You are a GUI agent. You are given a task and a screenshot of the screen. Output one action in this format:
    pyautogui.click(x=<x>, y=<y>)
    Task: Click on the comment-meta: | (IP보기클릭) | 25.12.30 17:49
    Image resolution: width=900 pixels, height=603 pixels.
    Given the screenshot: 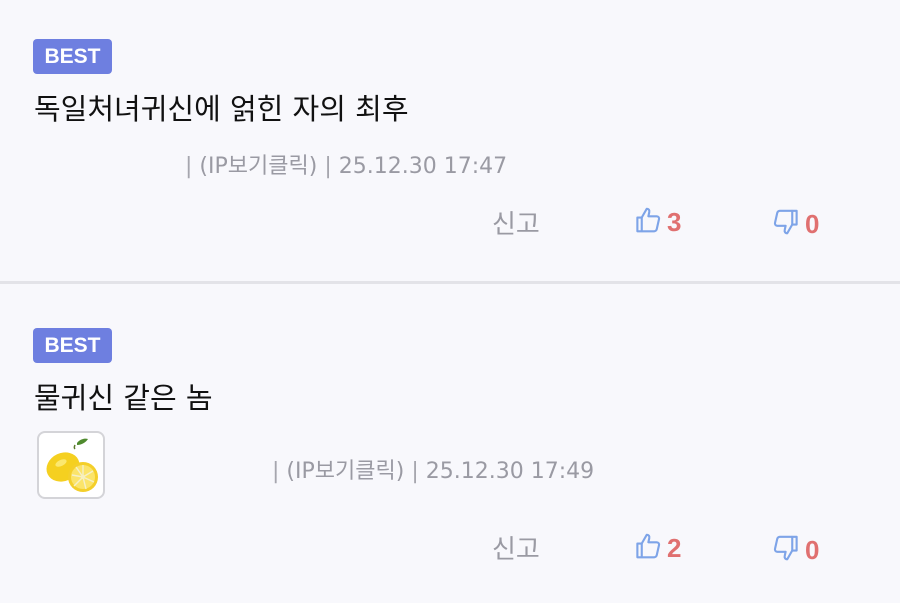 What is the action you would take?
    pyautogui.click(x=433, y=469)
    